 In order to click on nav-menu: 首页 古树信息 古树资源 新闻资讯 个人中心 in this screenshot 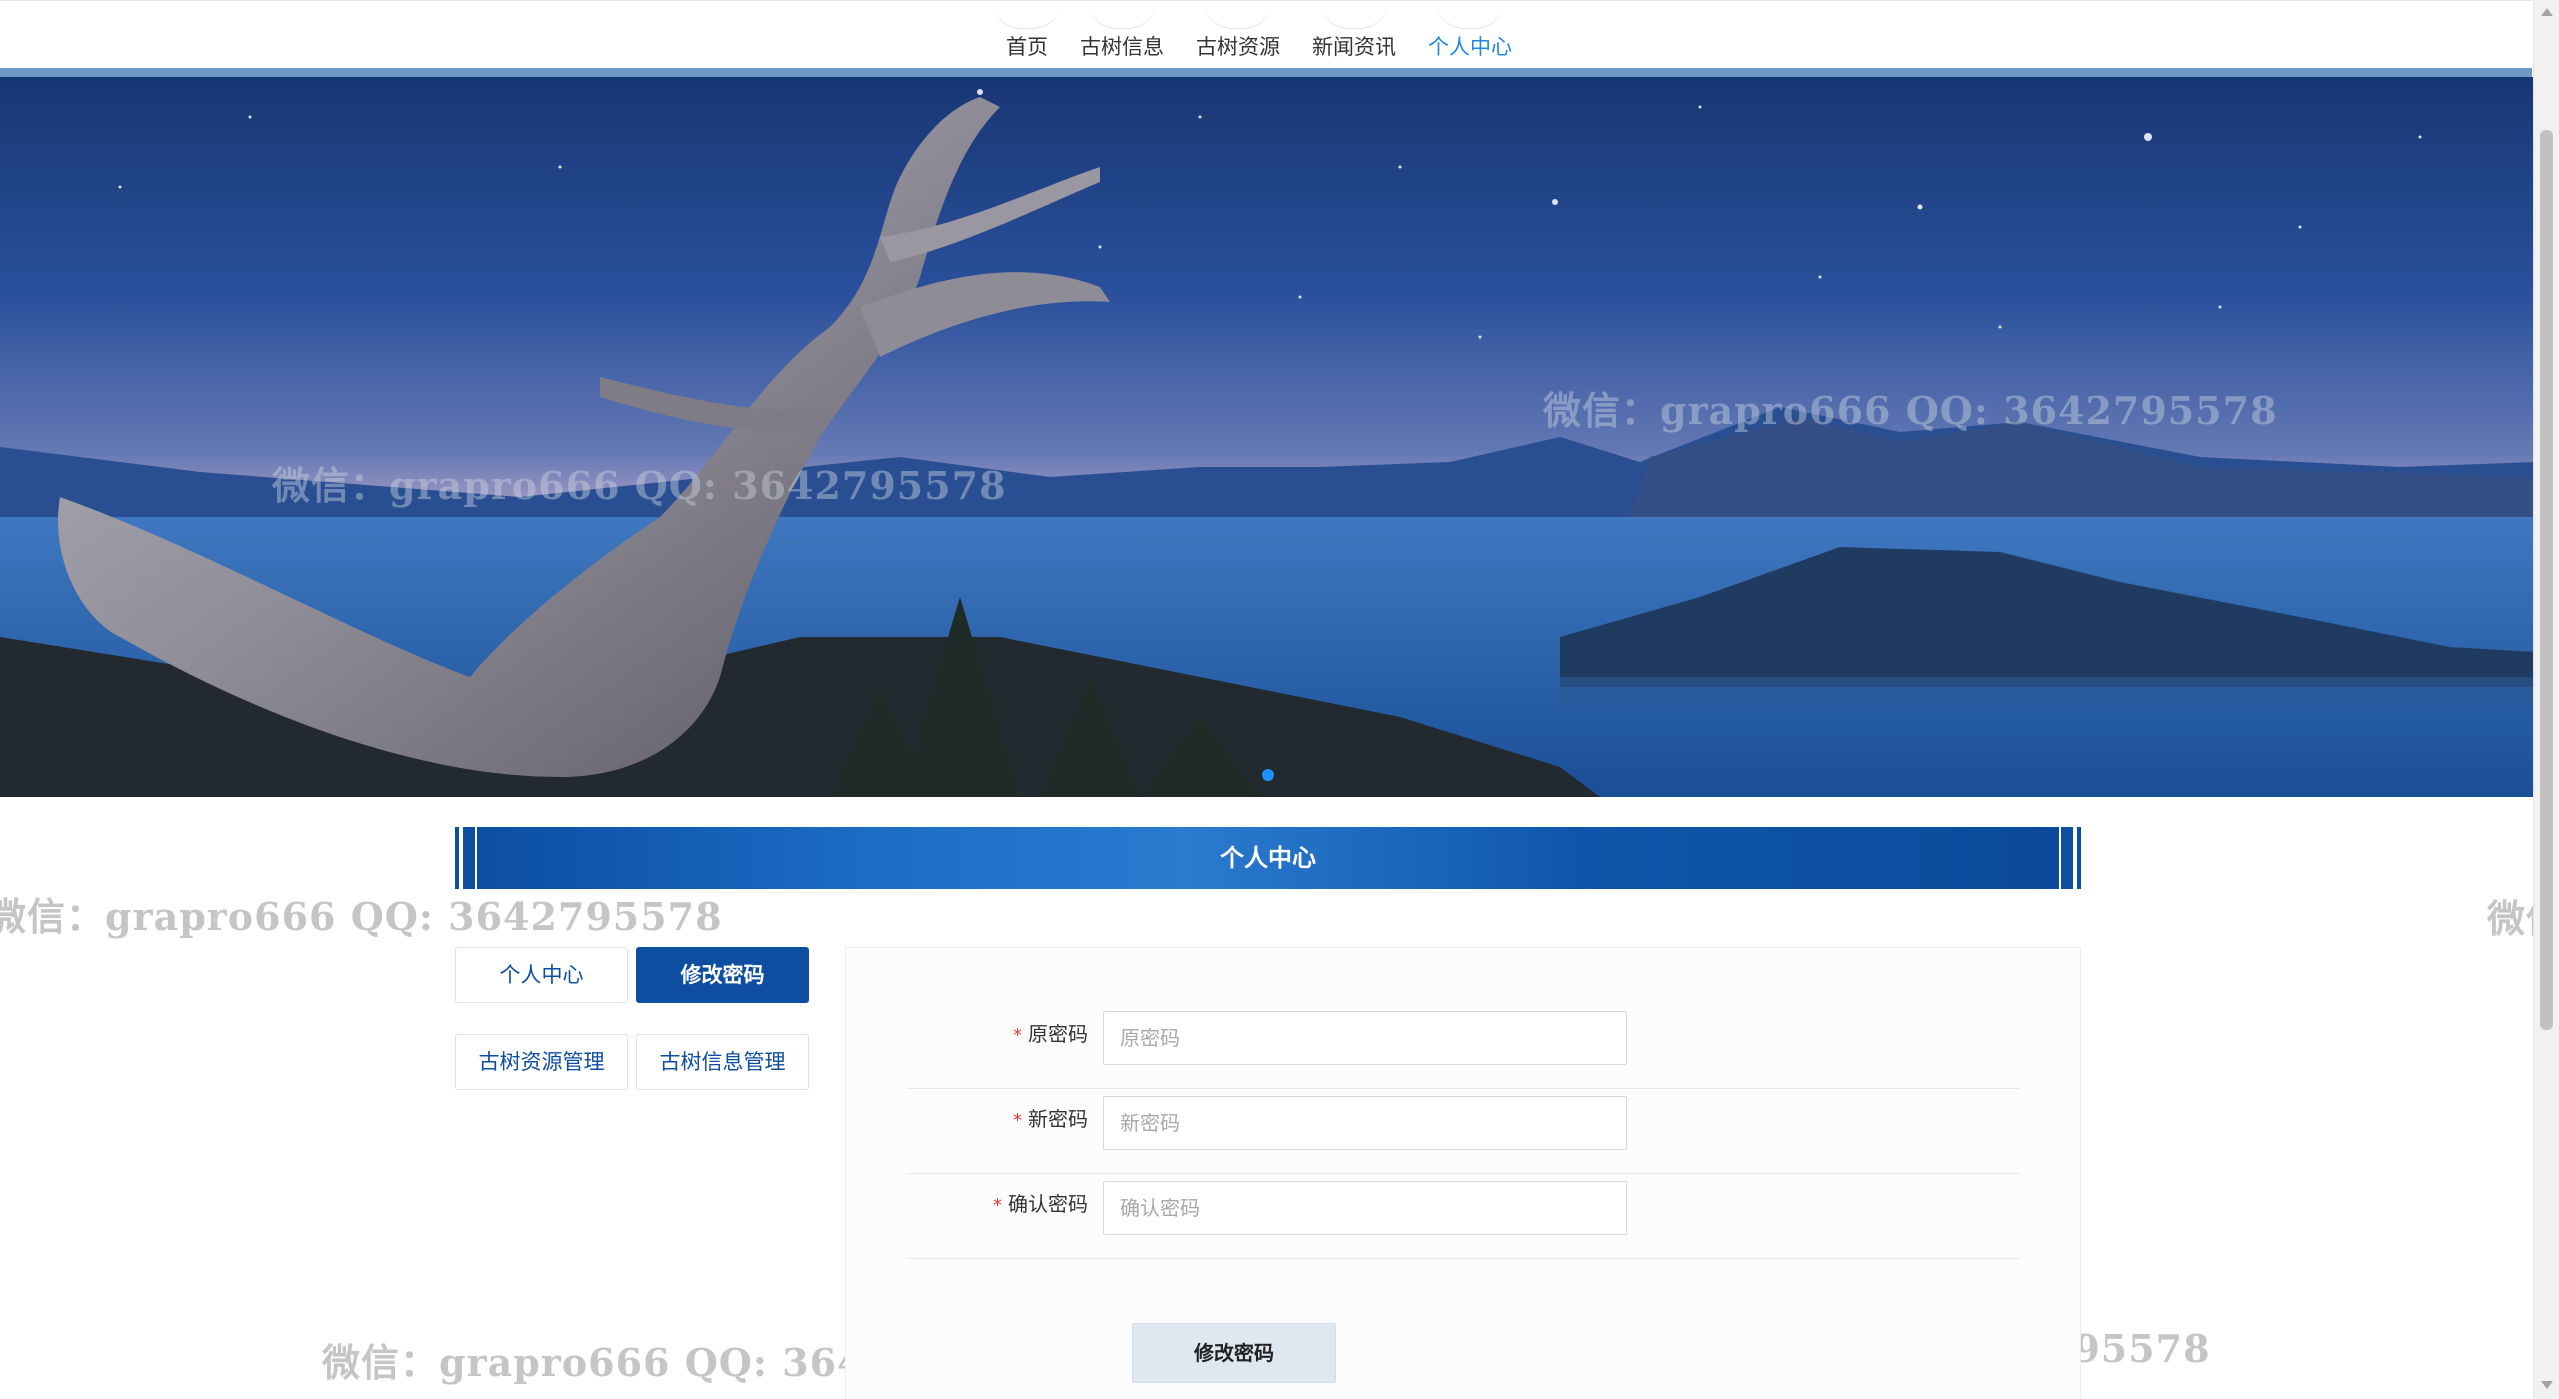, I will do `click(1259, 47)`.